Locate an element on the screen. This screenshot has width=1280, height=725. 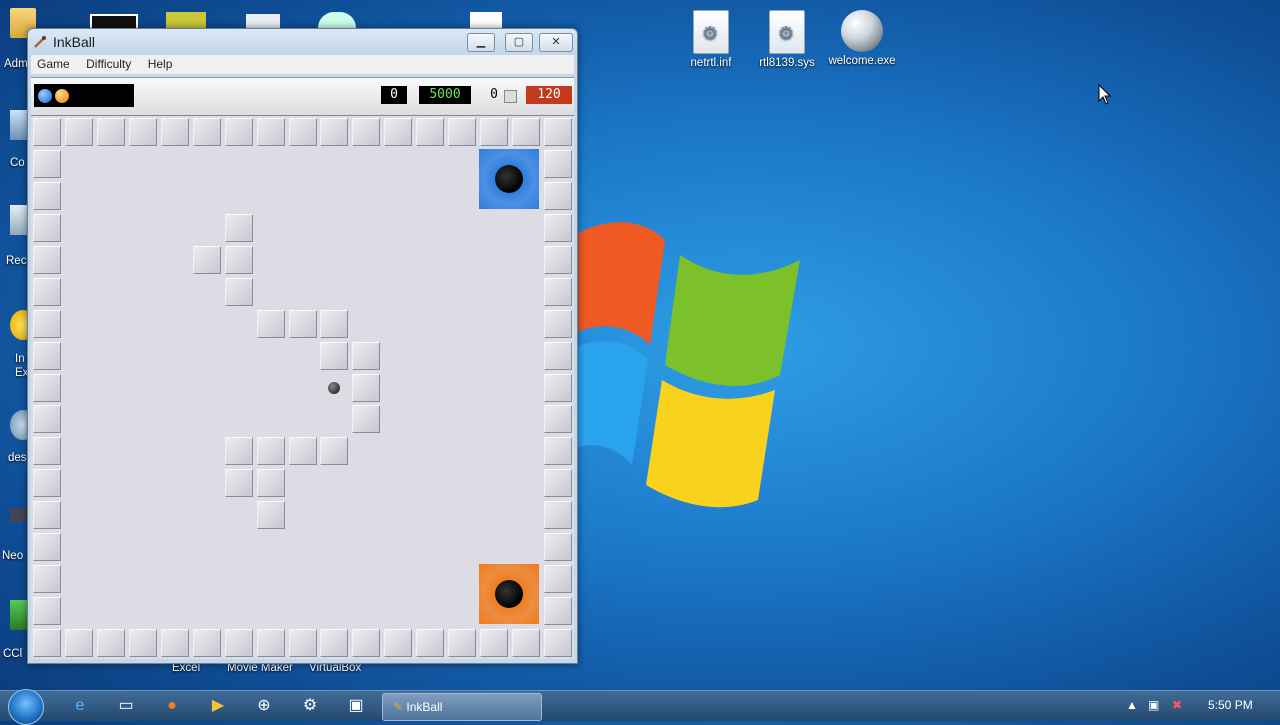
title-bar: InkBall ▁ ▢ ✕ is located at coordinates (302, 42).